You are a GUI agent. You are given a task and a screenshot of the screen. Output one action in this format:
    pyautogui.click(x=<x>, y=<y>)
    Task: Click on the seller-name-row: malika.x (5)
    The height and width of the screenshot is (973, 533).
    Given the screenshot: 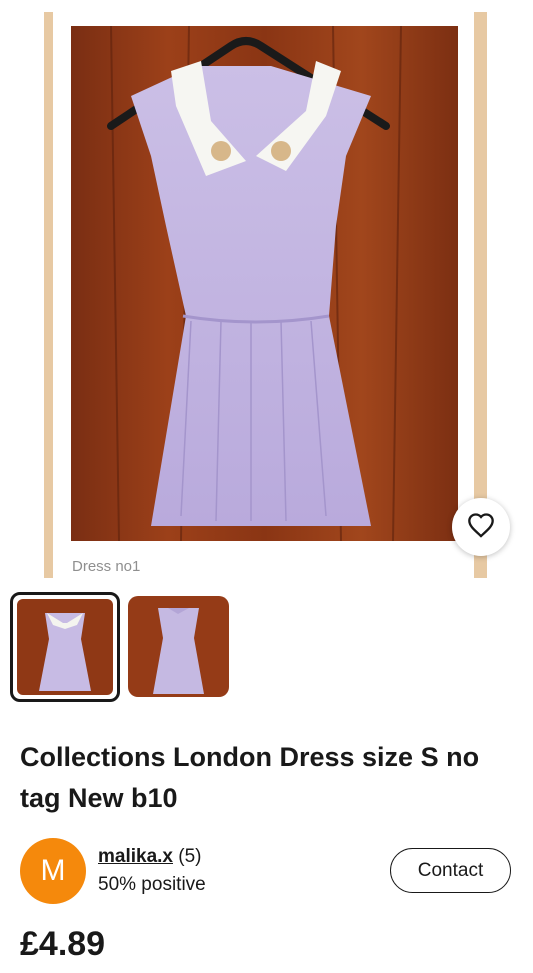 What is the action you would take?
    pyautogui.click(x=150, y=857)
    